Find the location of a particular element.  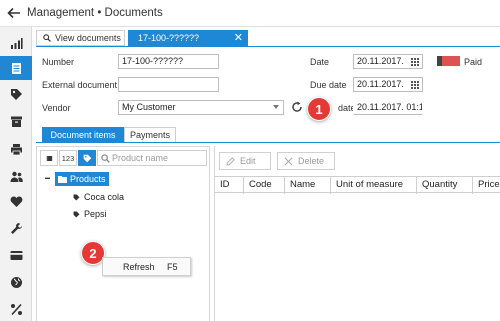

archive-icon is located at coordinates (16, 121).